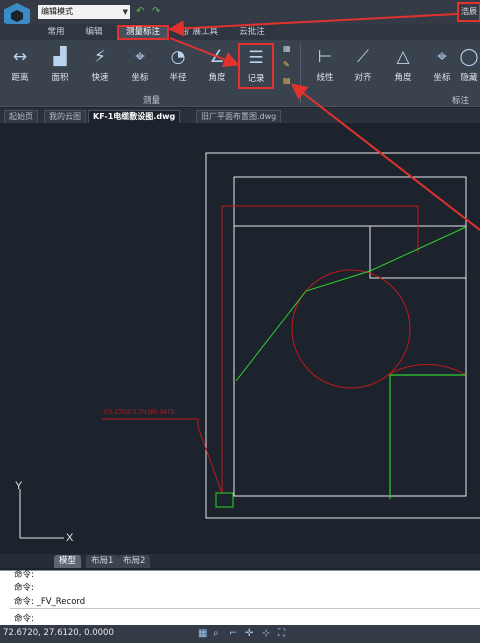  What do you see at coordinates (240, 597) in the screenshot?
I see `command-window: 命令: 命令: 命令: _FV_Record 命令:` at bounding box center [240, 597].